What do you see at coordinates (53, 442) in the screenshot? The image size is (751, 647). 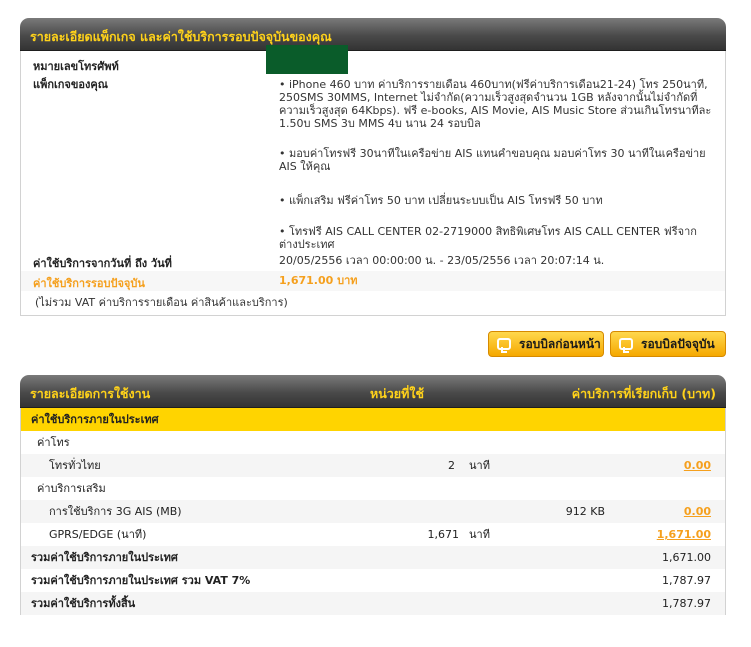 I see `call-group-label: ค่าโทร` at bounding box center [53, 442].